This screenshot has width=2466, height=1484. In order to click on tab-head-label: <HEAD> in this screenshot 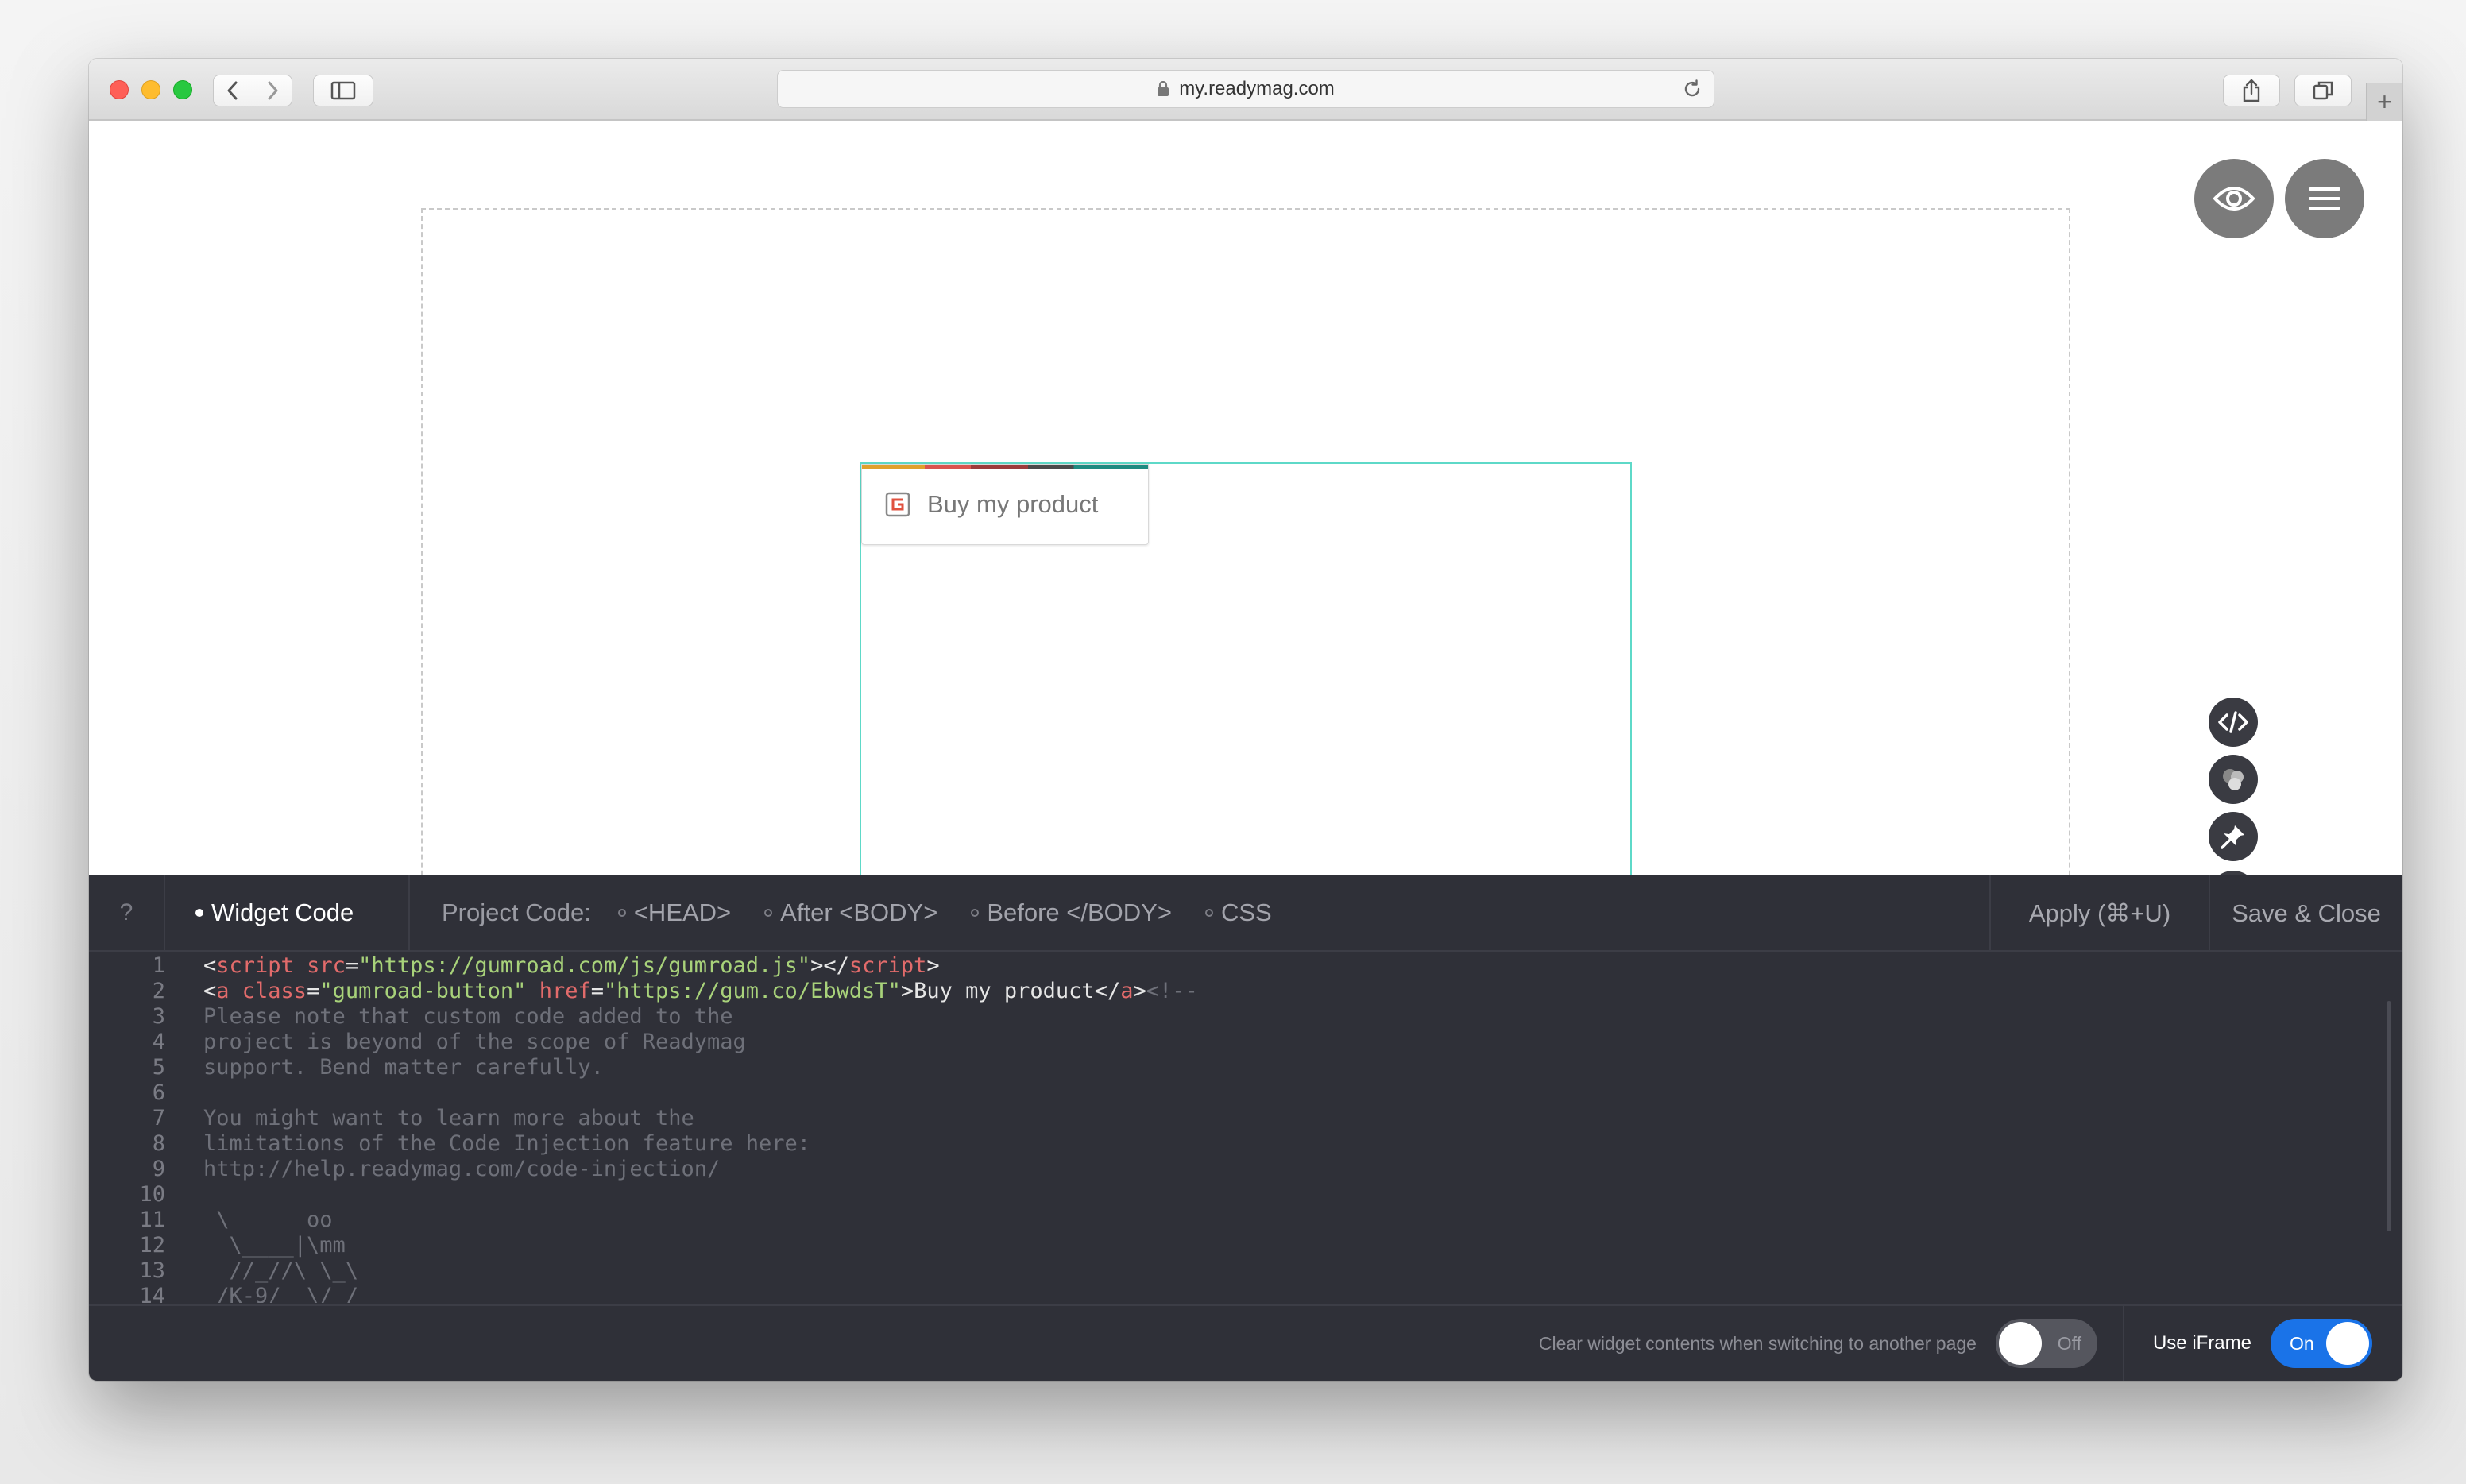, I will do `click(682, 913)`.